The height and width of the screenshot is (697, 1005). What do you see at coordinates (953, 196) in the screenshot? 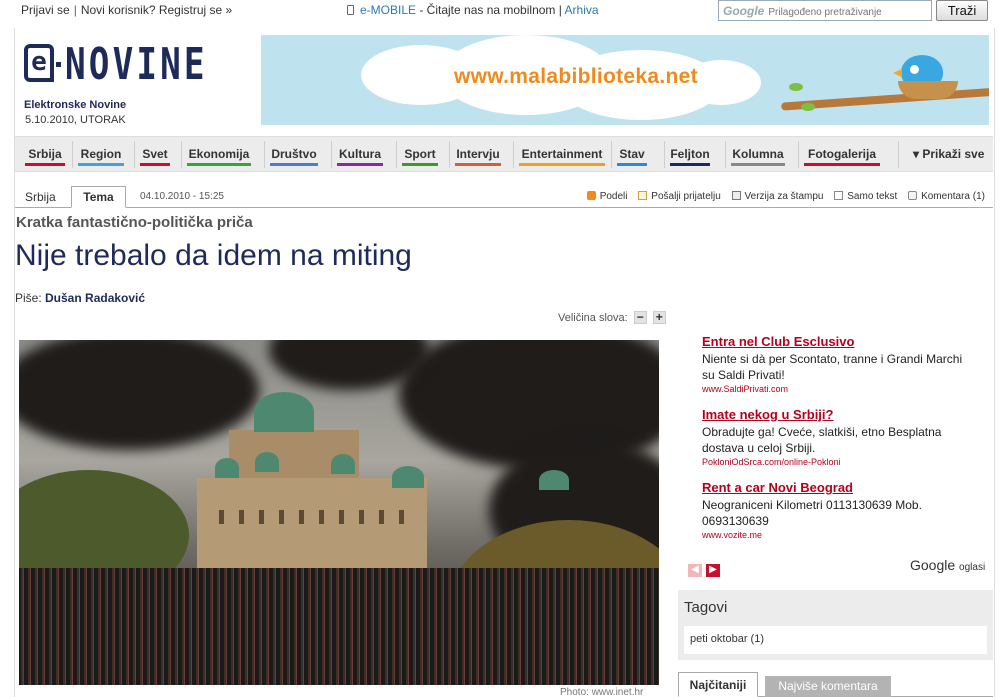
I see `comments-label: Komentara (1)` at bounding box center [953, 196].